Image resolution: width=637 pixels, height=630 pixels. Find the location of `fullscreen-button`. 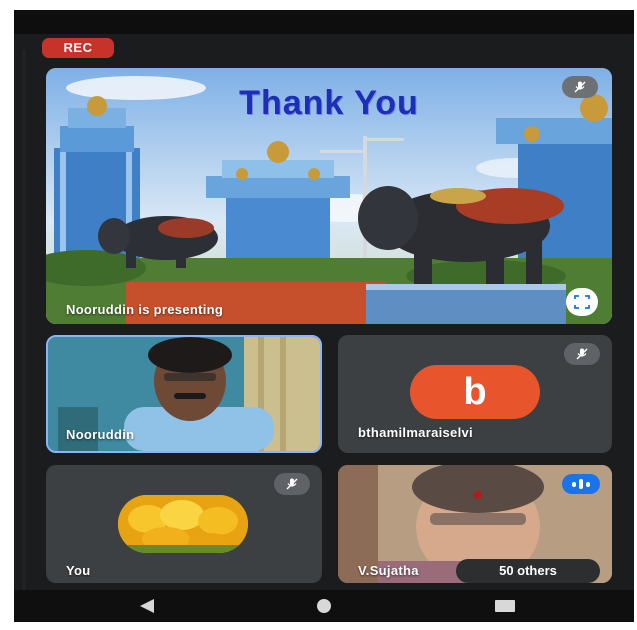

fullscreen-button is located at coordinates (582, 302).